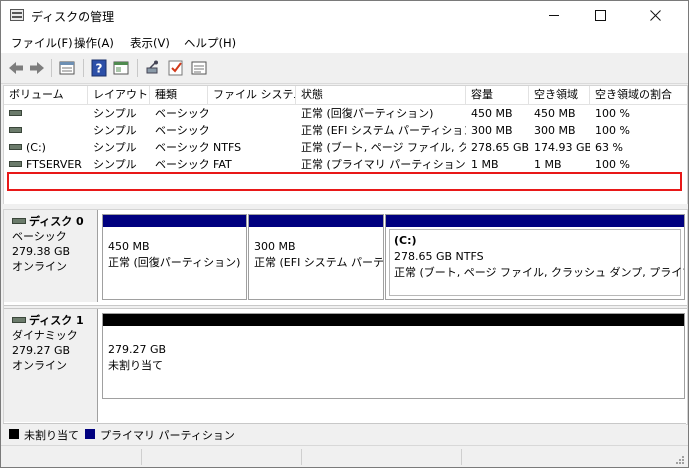 The image size is (689, 468). I want to click on help-icon: ?, so click(99, 68).